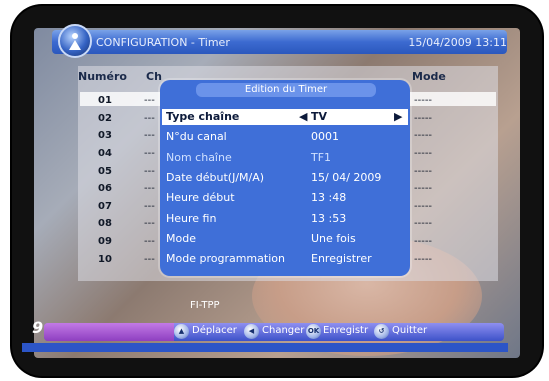  What do you see at coordinates (346, 177) in the screenshot?
I see `start-date-field: 15/ 04/ 2009` at bounding box center [346, 177].